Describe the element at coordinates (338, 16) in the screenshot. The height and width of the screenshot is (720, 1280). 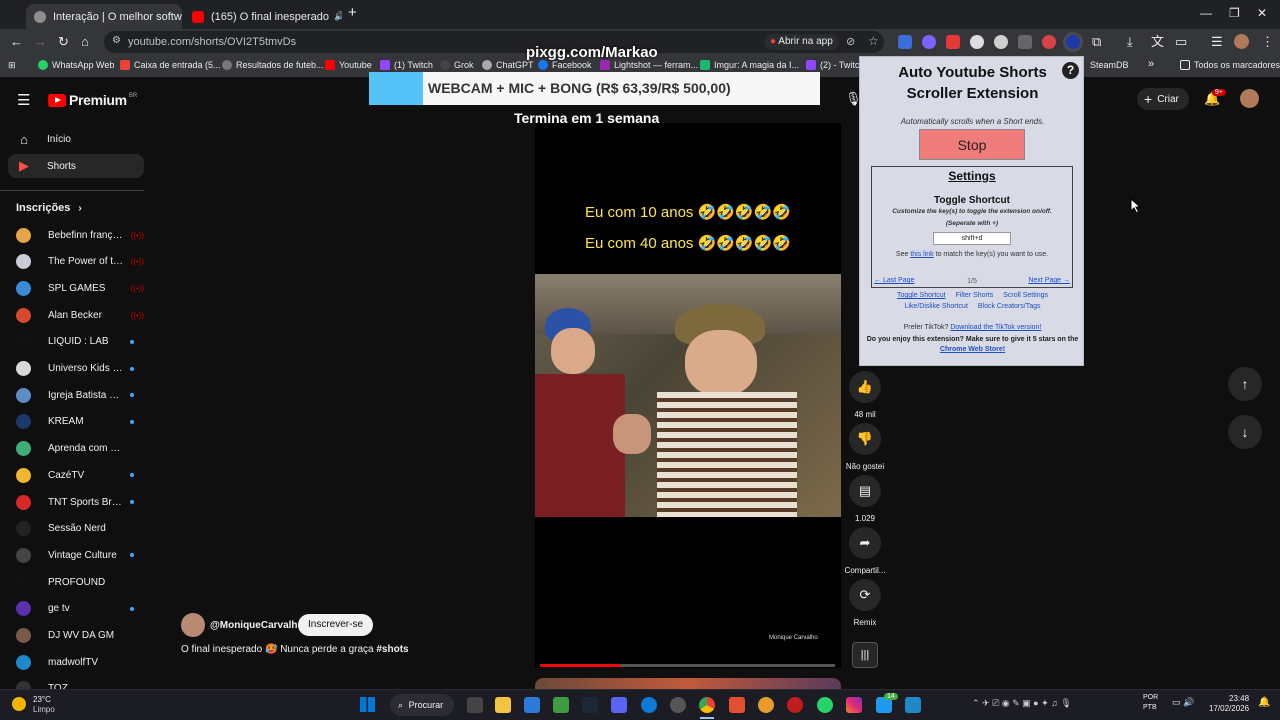
I see `audio-playing-icon: 🔊` at that location.